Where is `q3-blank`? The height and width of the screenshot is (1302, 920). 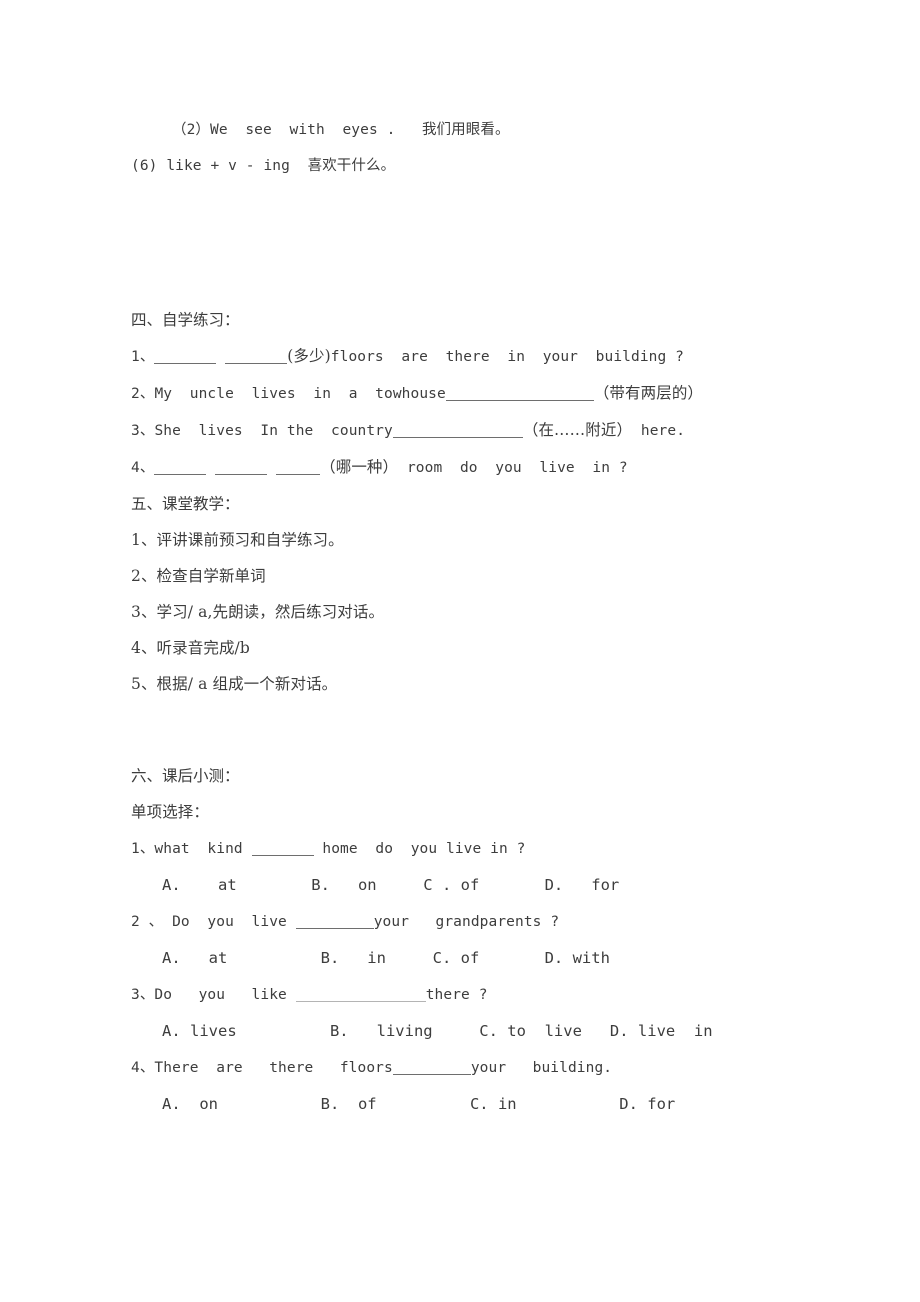 q3-blank is located at coordinates (457, 430).